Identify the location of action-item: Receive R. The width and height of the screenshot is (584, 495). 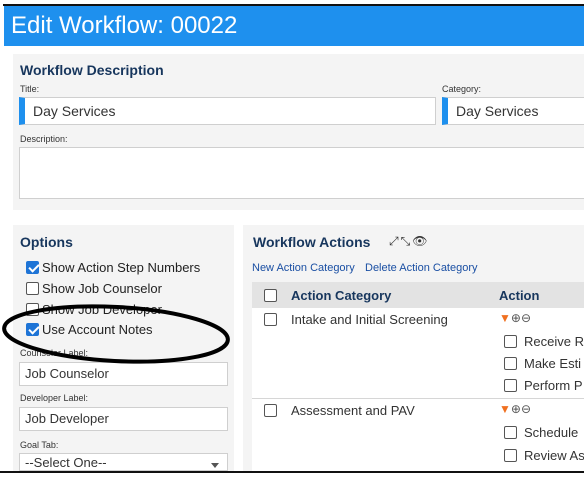
(554, 341).